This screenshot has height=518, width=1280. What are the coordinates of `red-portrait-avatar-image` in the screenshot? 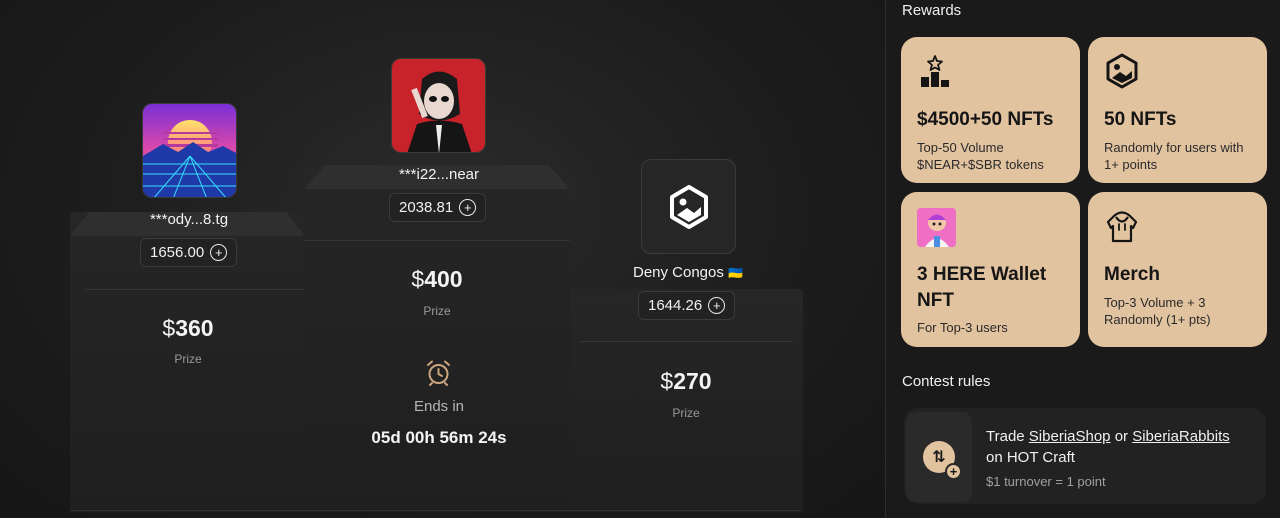 It's located at (438, 105).